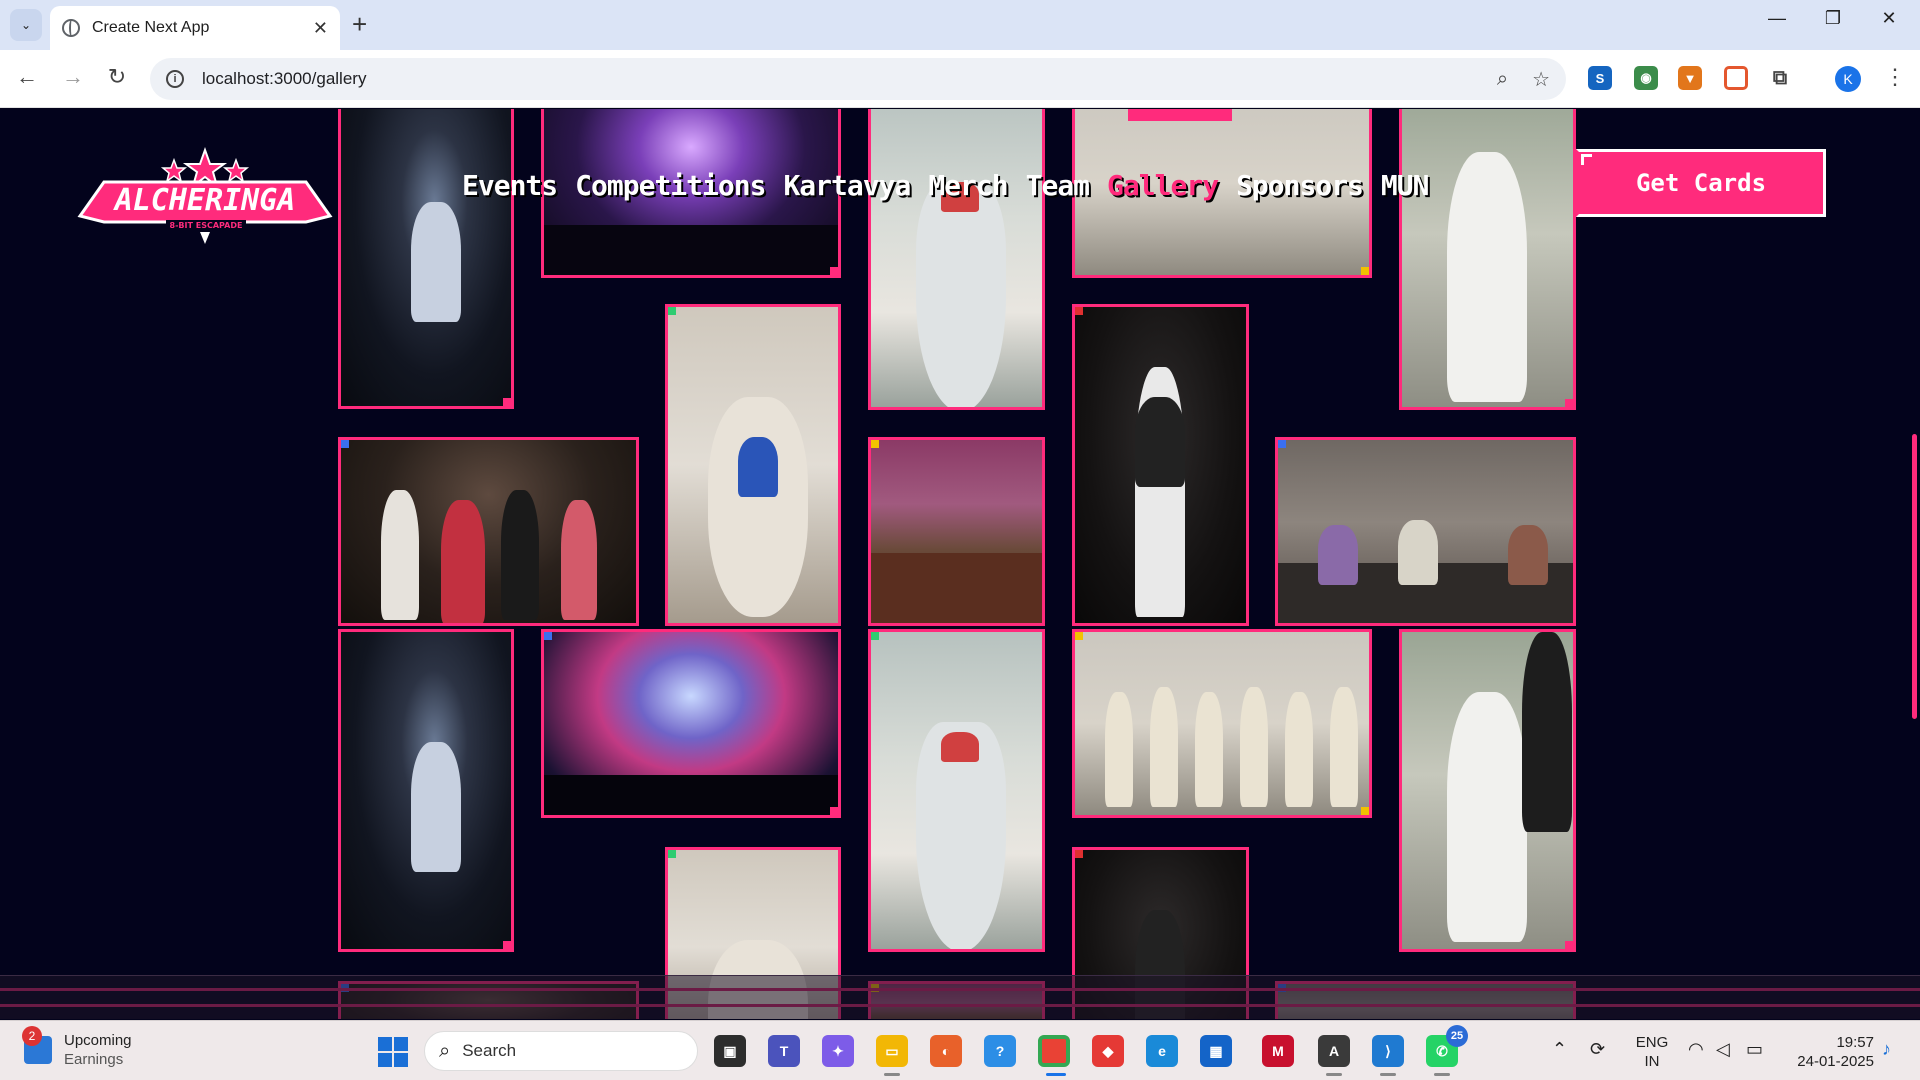  What do you see at coordinates (204, 200) in the screenshot?
I see `svg-text: ALCHERINGA` at bounding box center [204, 200].